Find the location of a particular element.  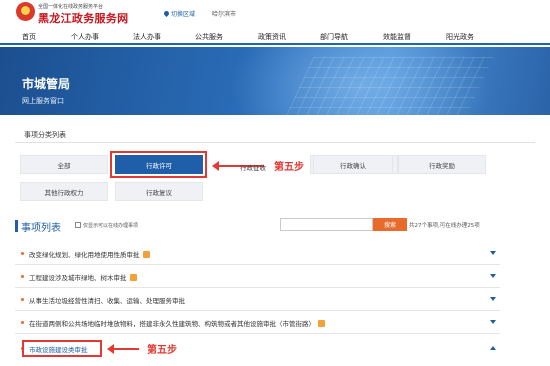

site-subtitle: 全国一体化在线政务服务平台 is located at coordinates (71, 7).